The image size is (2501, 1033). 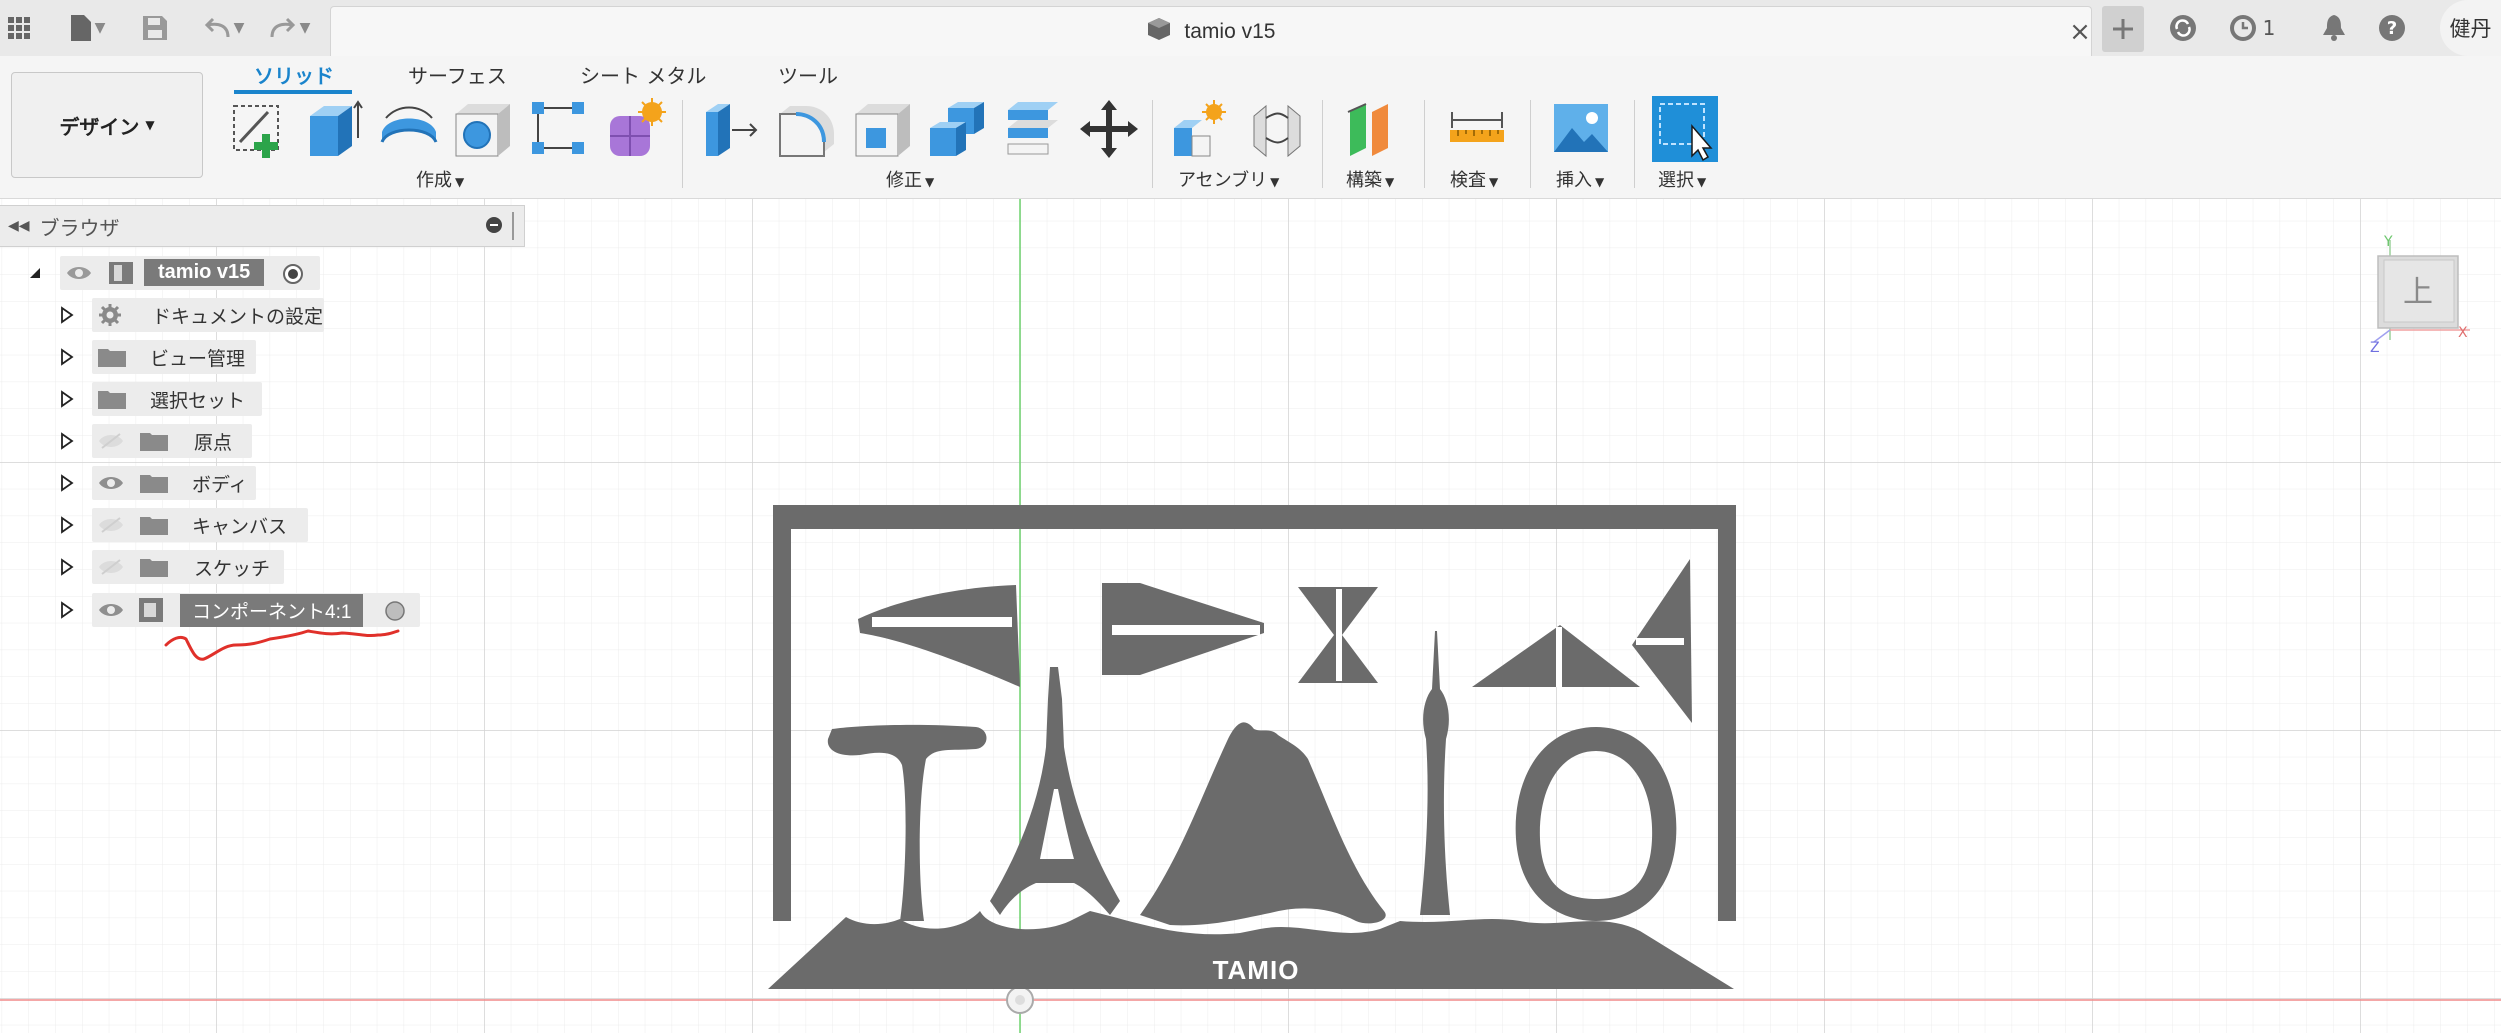 I want to click on group-modify: 修正 ▼, so click(x=910, y=179).